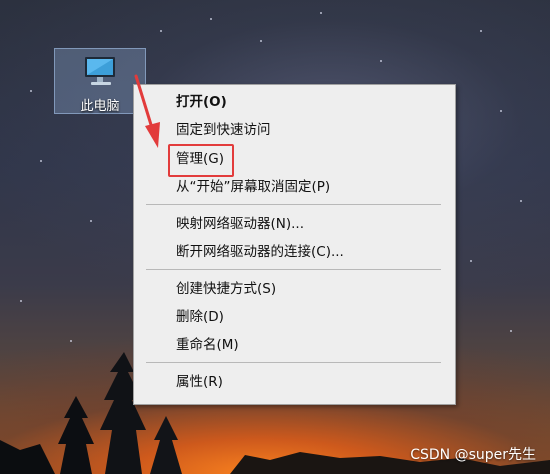 Image resolution: width=550 pixels, height=474 pixels. Describe the element at coordinates (223, 130) in the screenshot. I see `menu-item-pin-quick-access: 固定到快速访问` at that location.